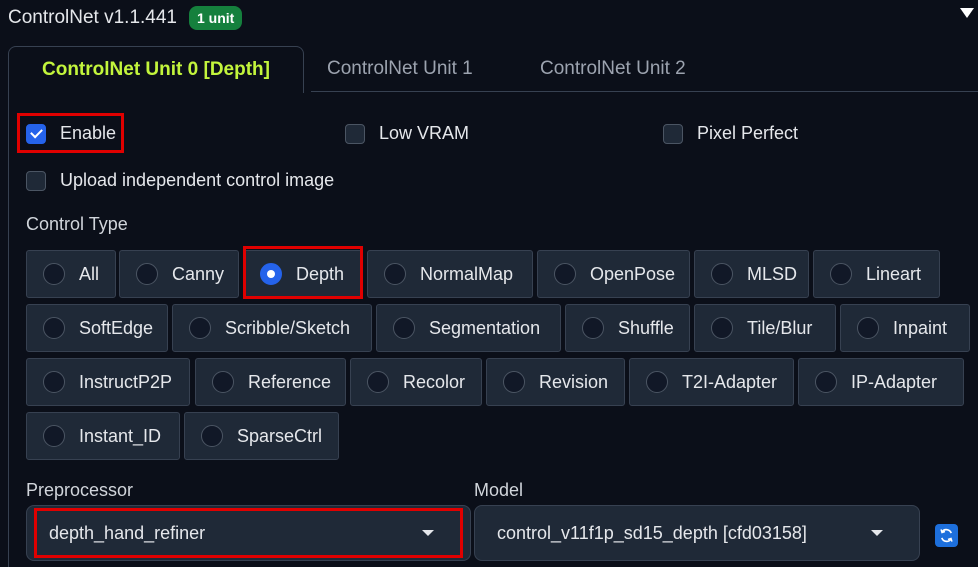 The width and height of the screenshot is (978, 567). What do you see at coordinates (116, 327) in the screenshot?
I see `control-type-option-label: SoftEdge` at bounding box center [116, 327].